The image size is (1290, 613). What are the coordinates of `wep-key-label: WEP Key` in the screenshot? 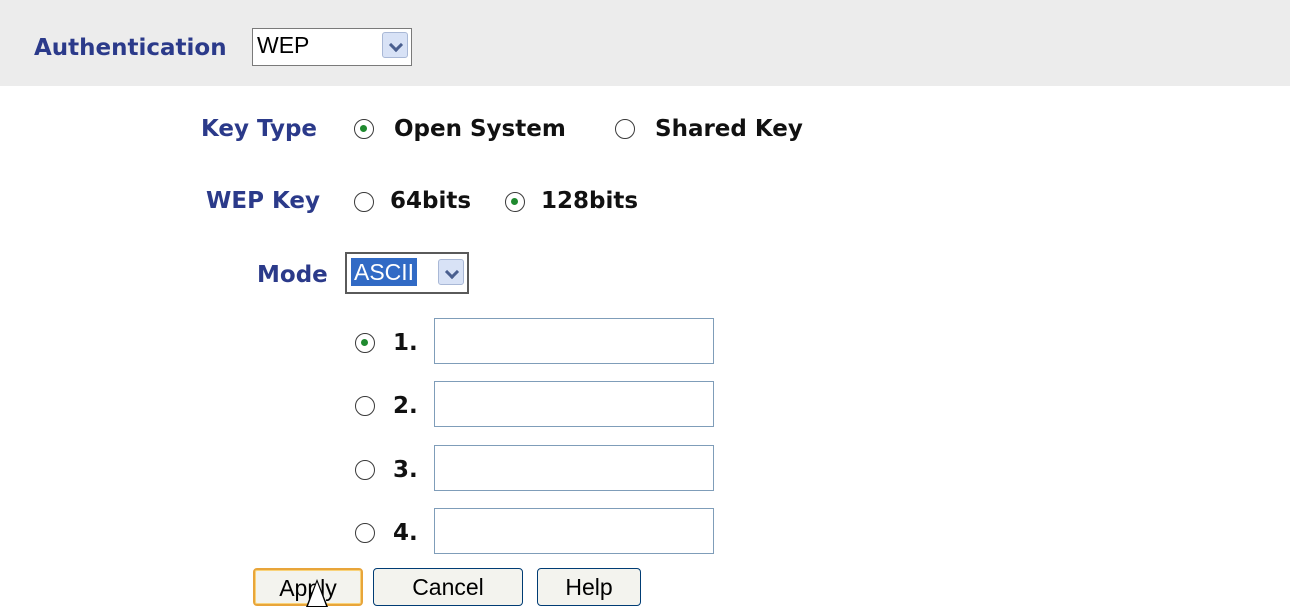 It's located at (263, 201).